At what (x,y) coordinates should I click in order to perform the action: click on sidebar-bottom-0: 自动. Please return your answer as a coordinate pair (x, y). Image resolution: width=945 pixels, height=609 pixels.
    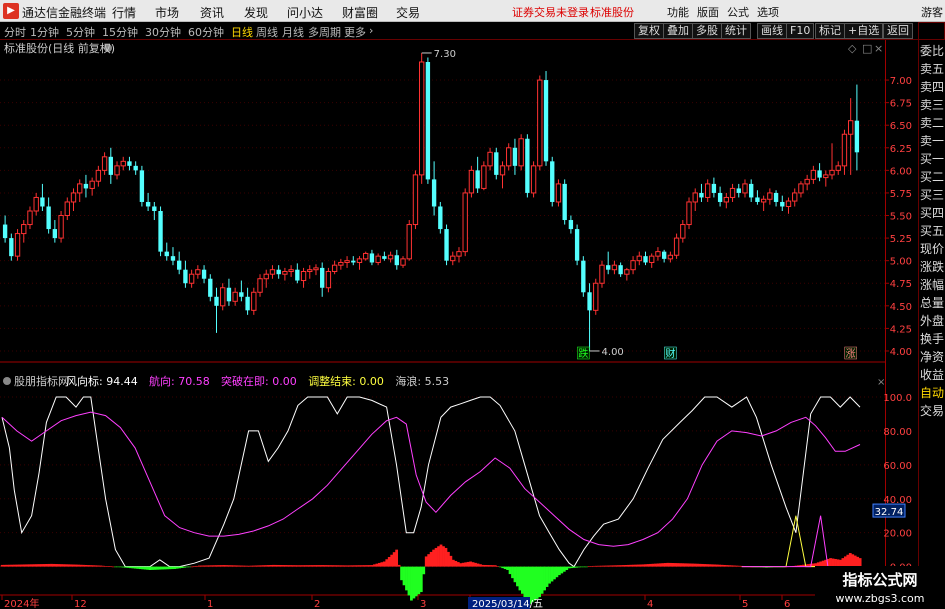
    Looking at the image, I should click on (932, 393).